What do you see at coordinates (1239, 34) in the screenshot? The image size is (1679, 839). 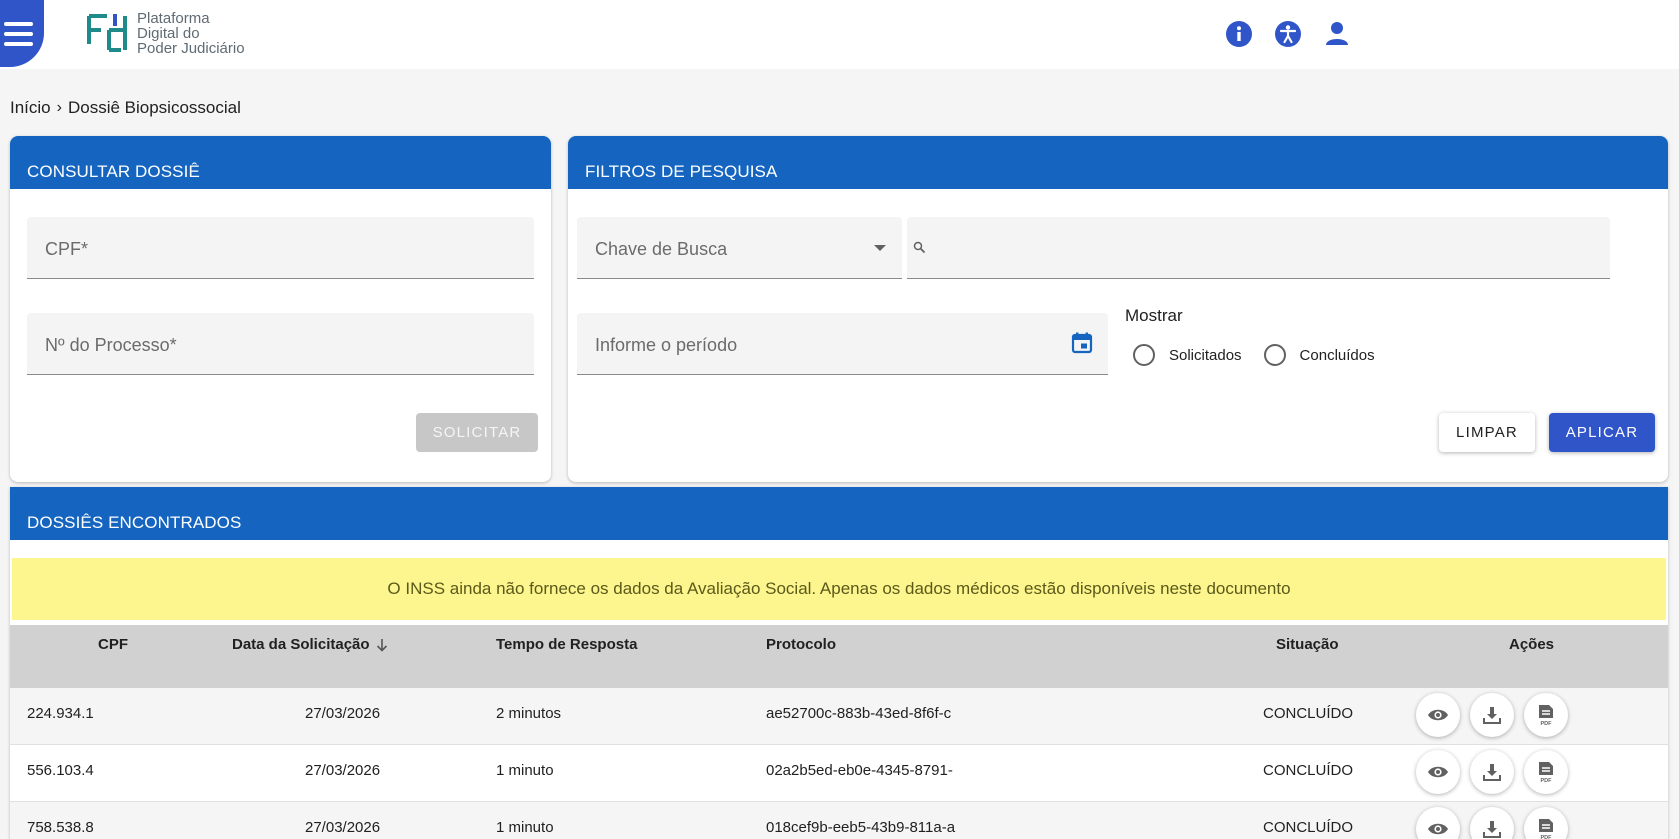 I see `info-icon` at bounding box center [1239, 34].